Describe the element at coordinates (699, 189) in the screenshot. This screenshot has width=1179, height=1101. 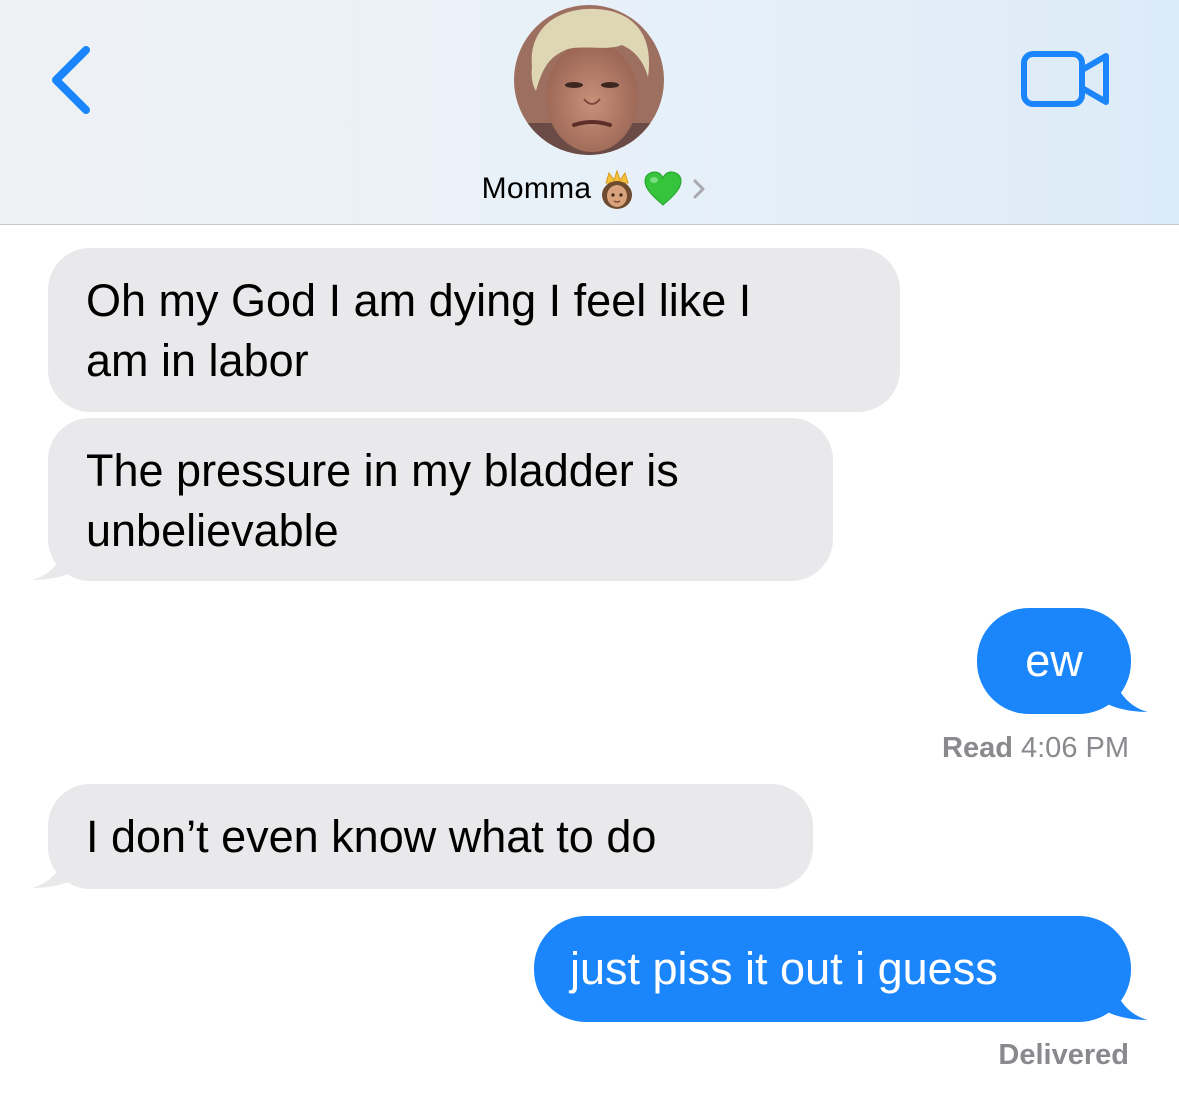
I see `chevron-right-icon` at that location.